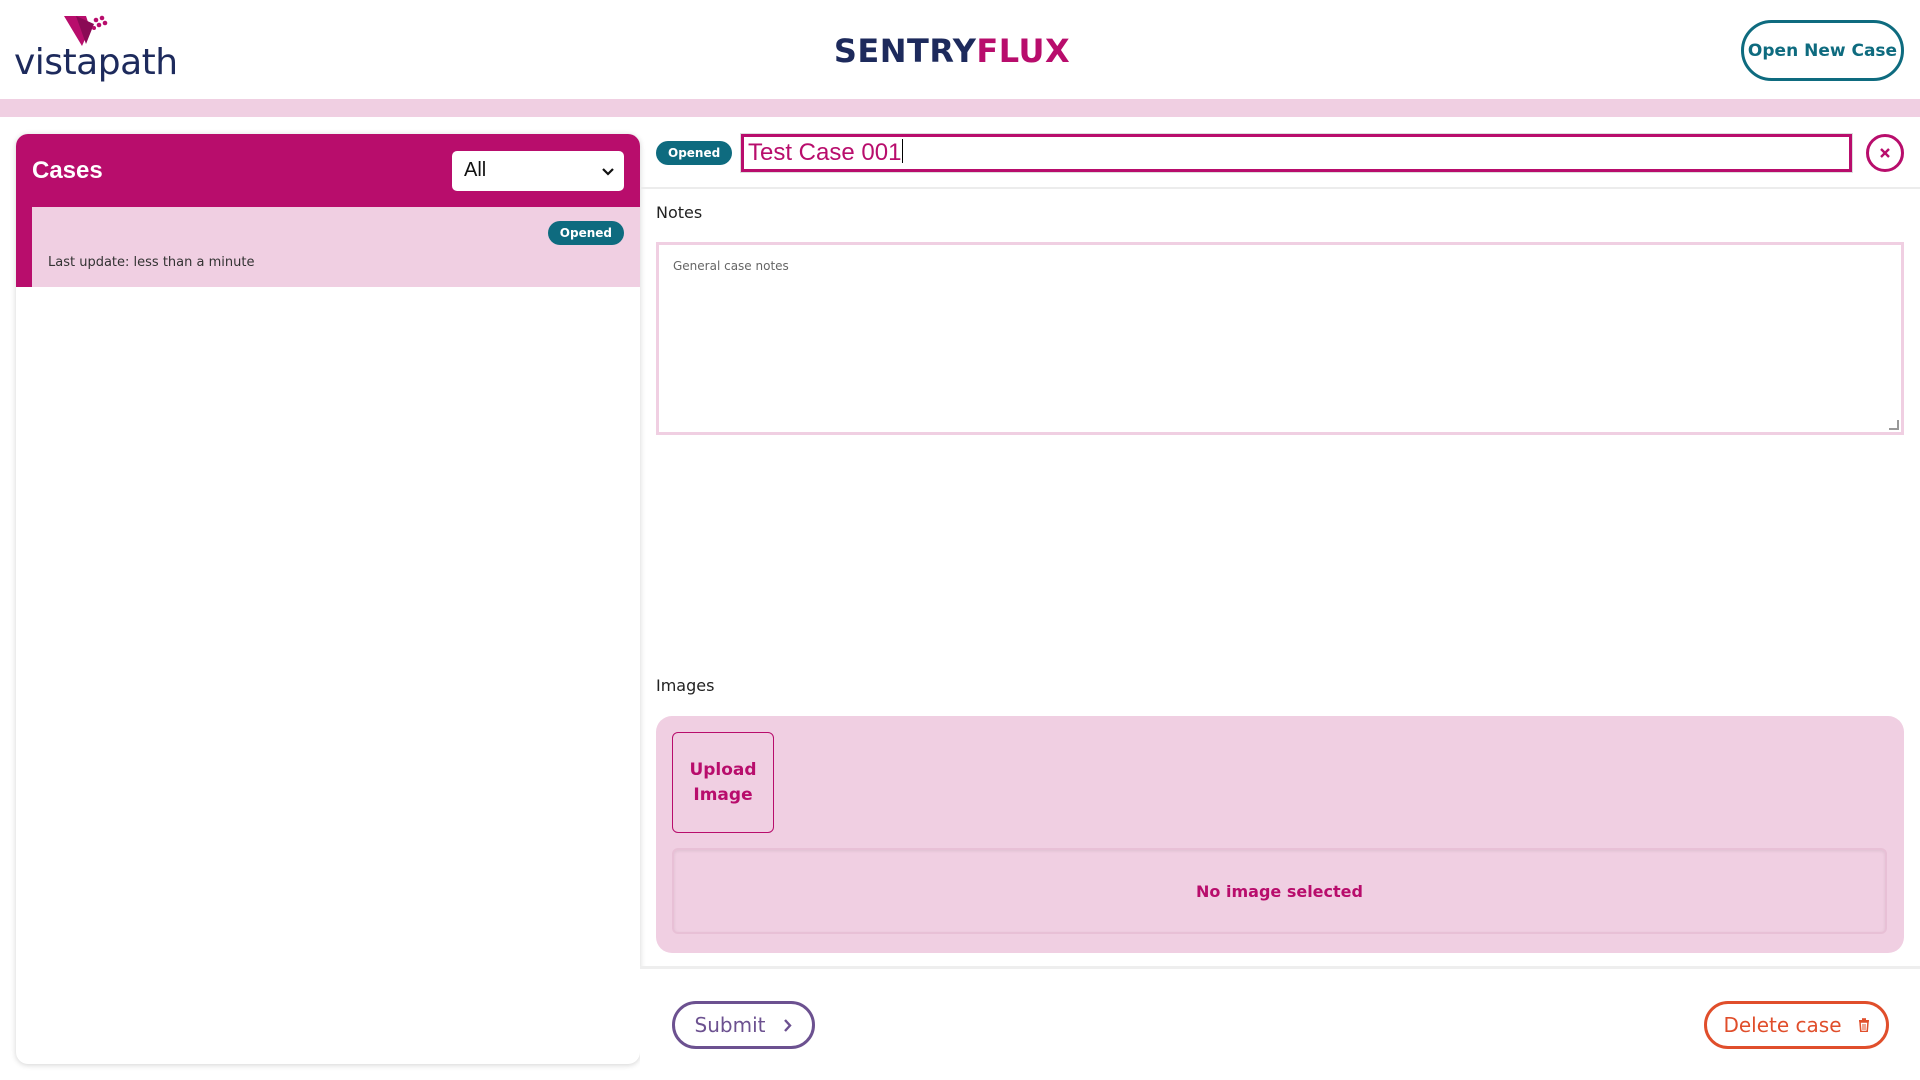 This screenshot has height=1080, width=1920. Describe the element at coordinates (475, 170) in the screenshot. I see `case-filter-value: All` at that location.